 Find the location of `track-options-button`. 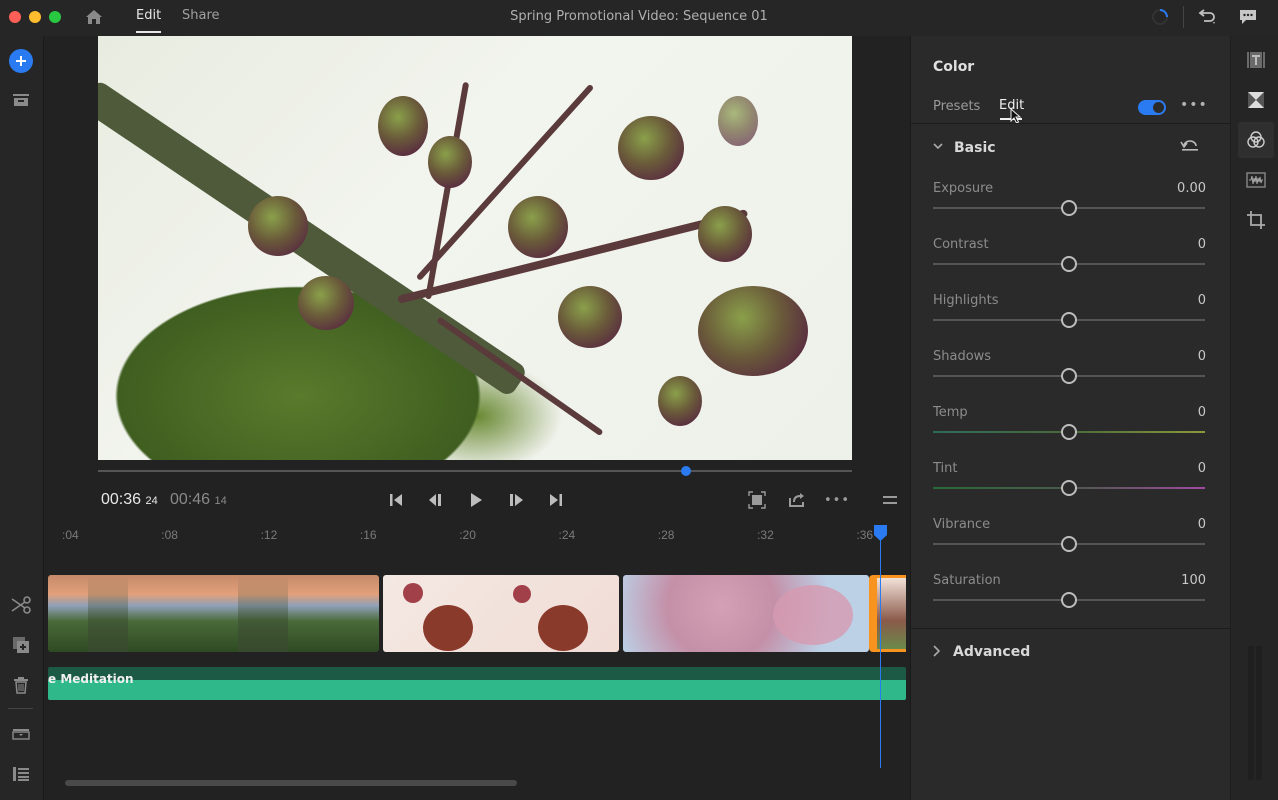

track-options-button is located at coordinates (21, 734).